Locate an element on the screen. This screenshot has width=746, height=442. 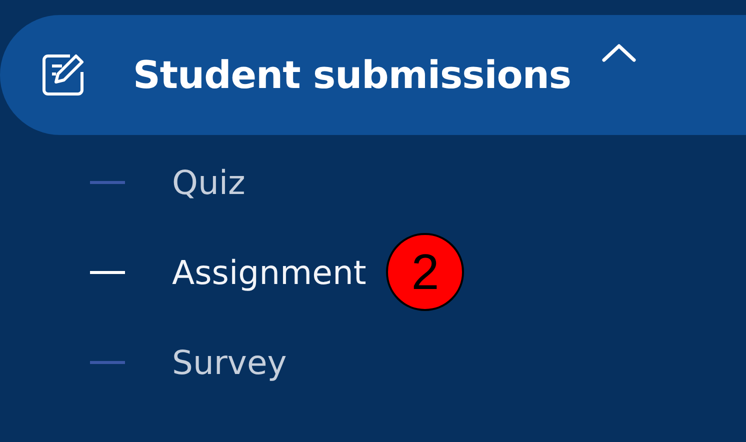
menu-group-label: Student submissions is located at coordinates (352, 75).